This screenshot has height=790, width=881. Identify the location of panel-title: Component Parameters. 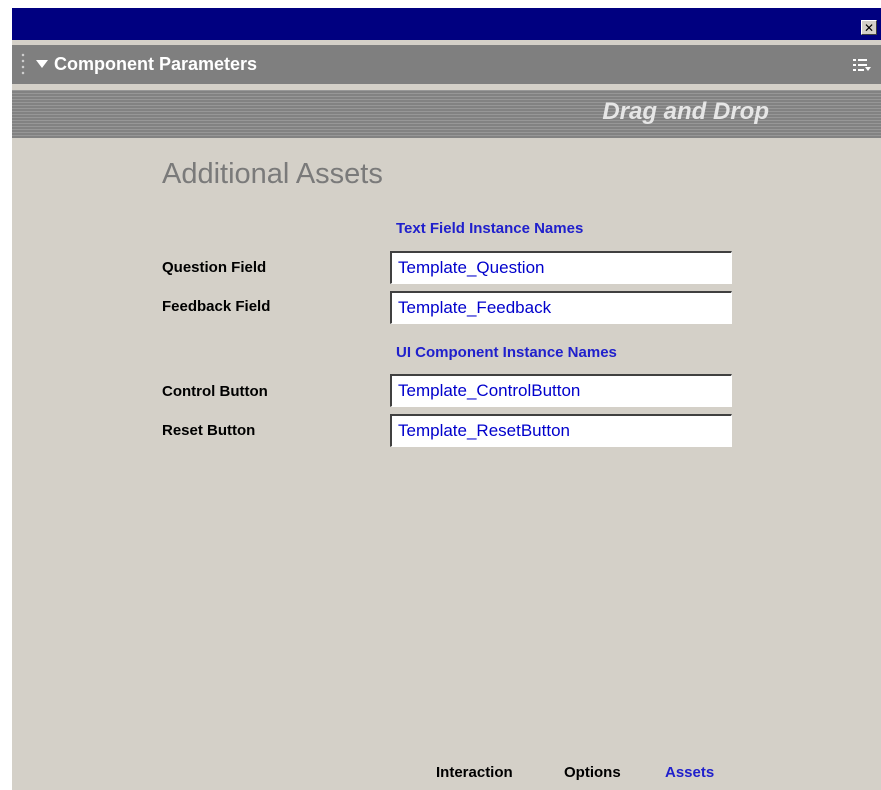
(156, 64).